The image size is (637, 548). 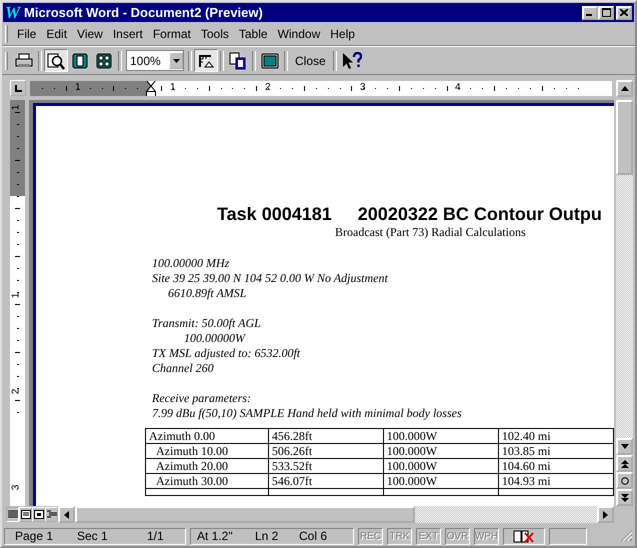 I want to click on double-down-arrow-icon, so click(x=624, y=498).